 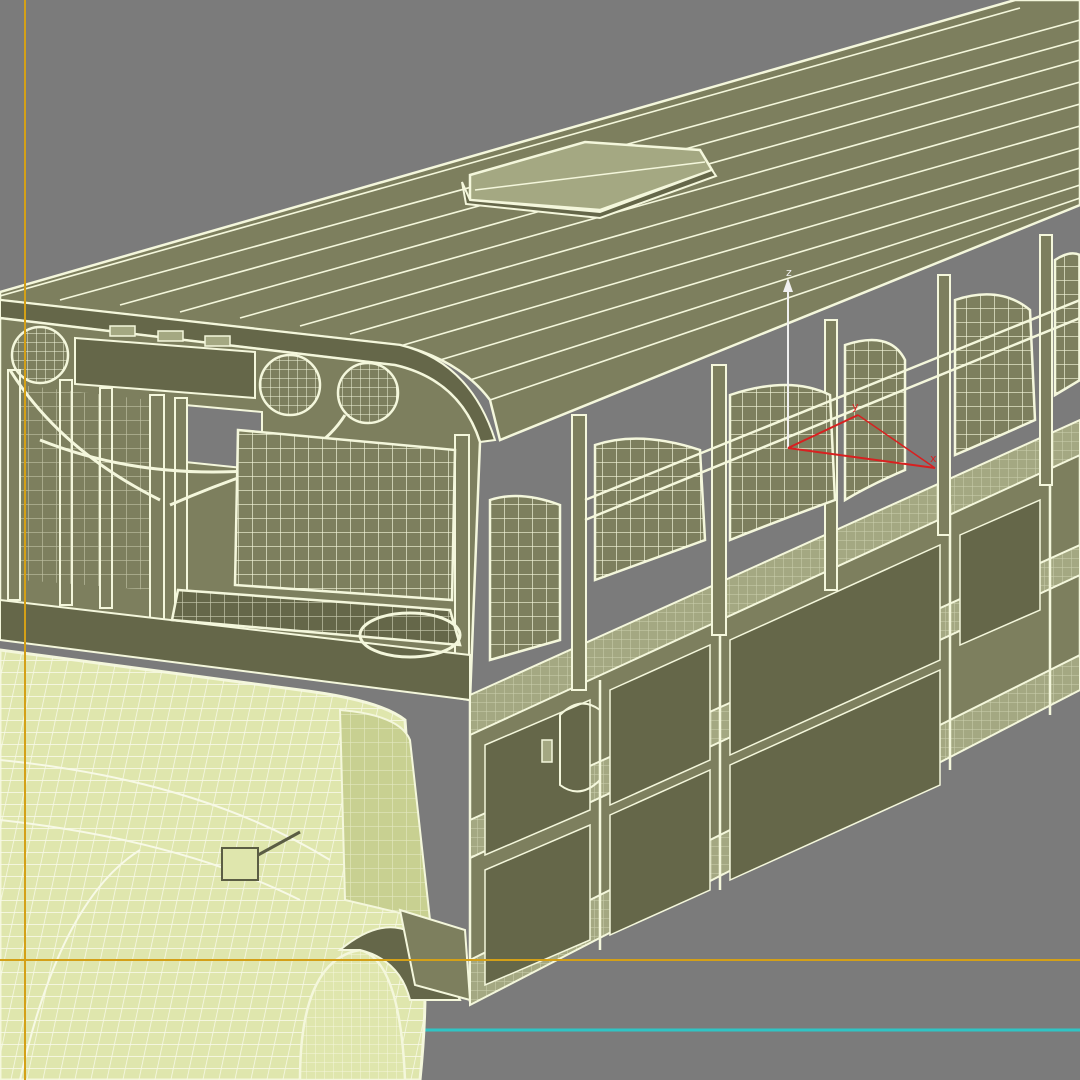 I want to click on gizmo-y-label: y, so click(x=855, y=406).